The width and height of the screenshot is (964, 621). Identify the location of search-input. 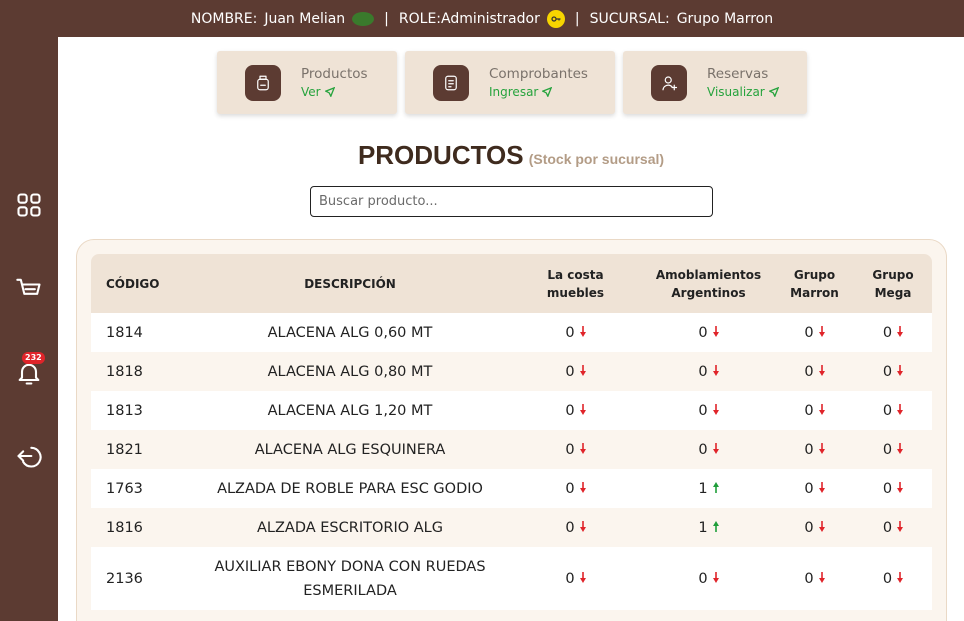
(511, 201).